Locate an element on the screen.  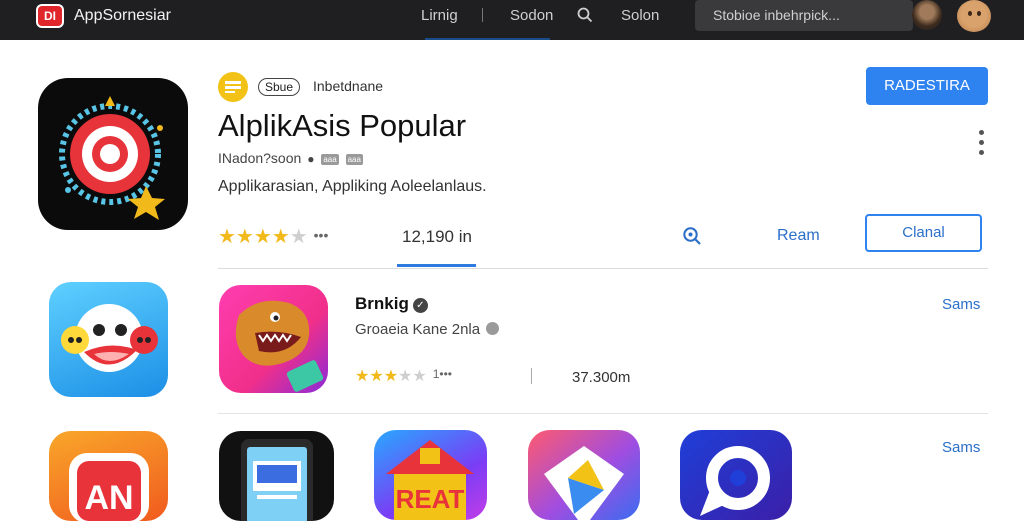
see-all-link-2: Sams is located at coordinates (961, 447).